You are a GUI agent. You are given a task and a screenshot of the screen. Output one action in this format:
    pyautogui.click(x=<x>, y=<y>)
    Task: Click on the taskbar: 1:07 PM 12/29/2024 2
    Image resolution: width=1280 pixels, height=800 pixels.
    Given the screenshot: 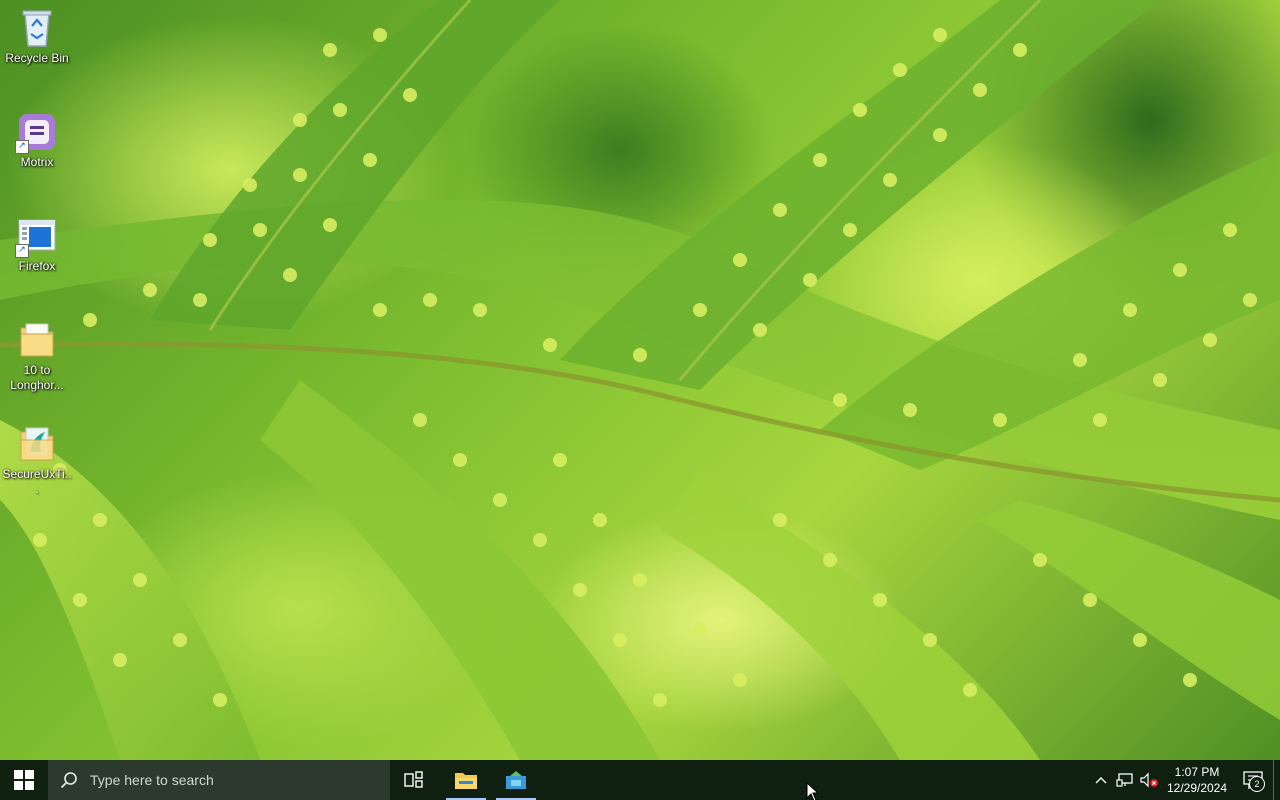 What is the action you would take?
    pyautogui.click(x=640, y=780)
    